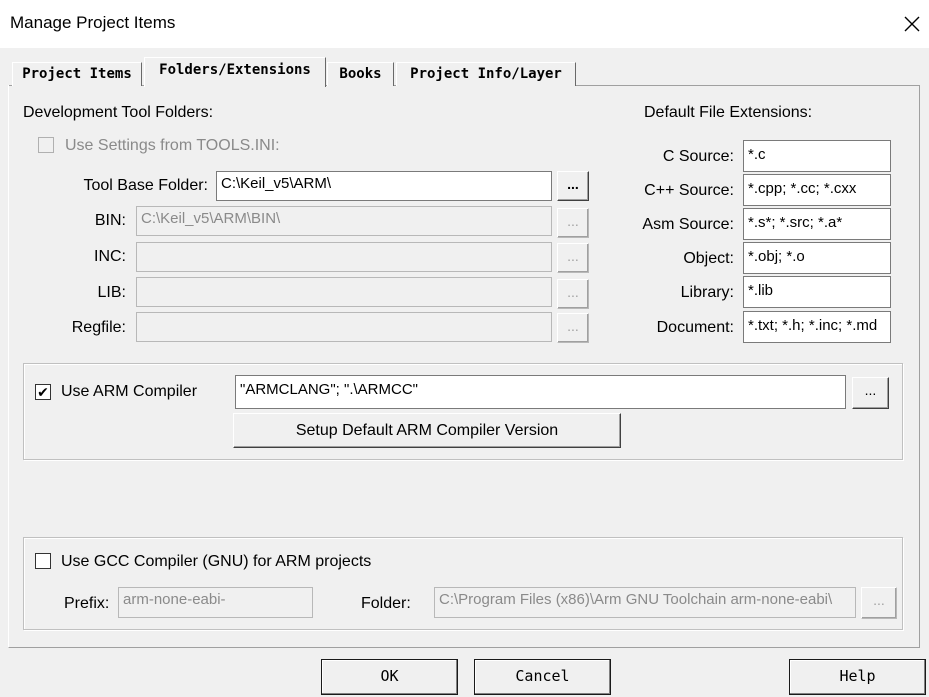 The width and height of the screenshot is (929, 697). What do you see at coordinates (707, 292) in the screenshot?
I see `library-label: Library:` at bounding box center [707, 292].